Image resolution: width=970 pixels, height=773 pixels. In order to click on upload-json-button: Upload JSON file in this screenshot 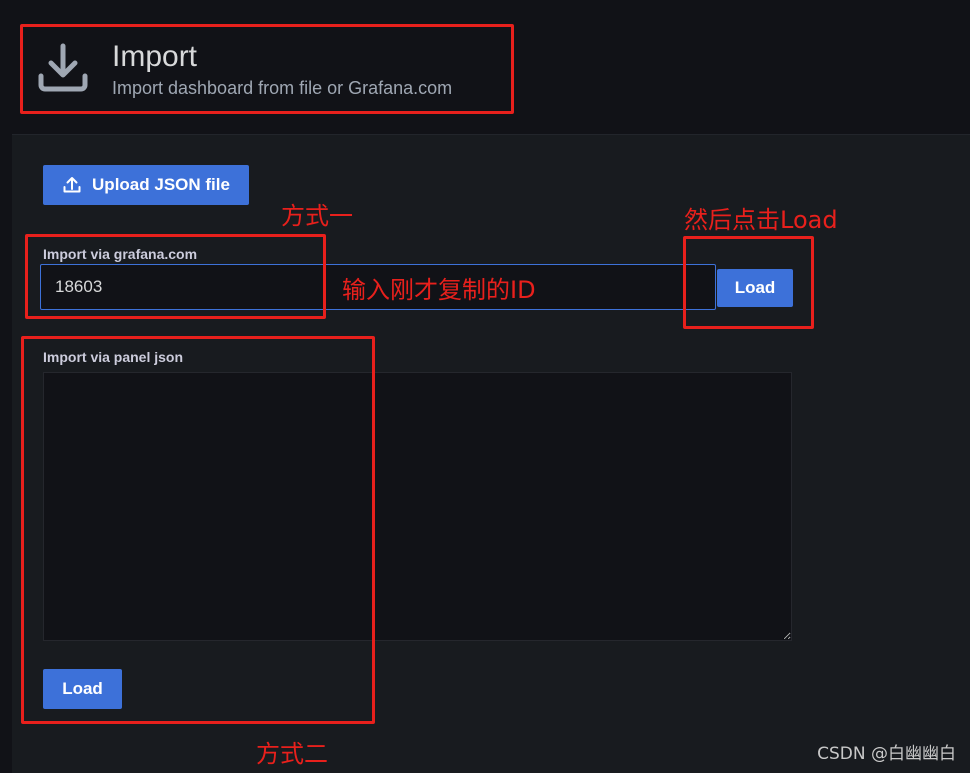, I will do `click(146, 185)`.